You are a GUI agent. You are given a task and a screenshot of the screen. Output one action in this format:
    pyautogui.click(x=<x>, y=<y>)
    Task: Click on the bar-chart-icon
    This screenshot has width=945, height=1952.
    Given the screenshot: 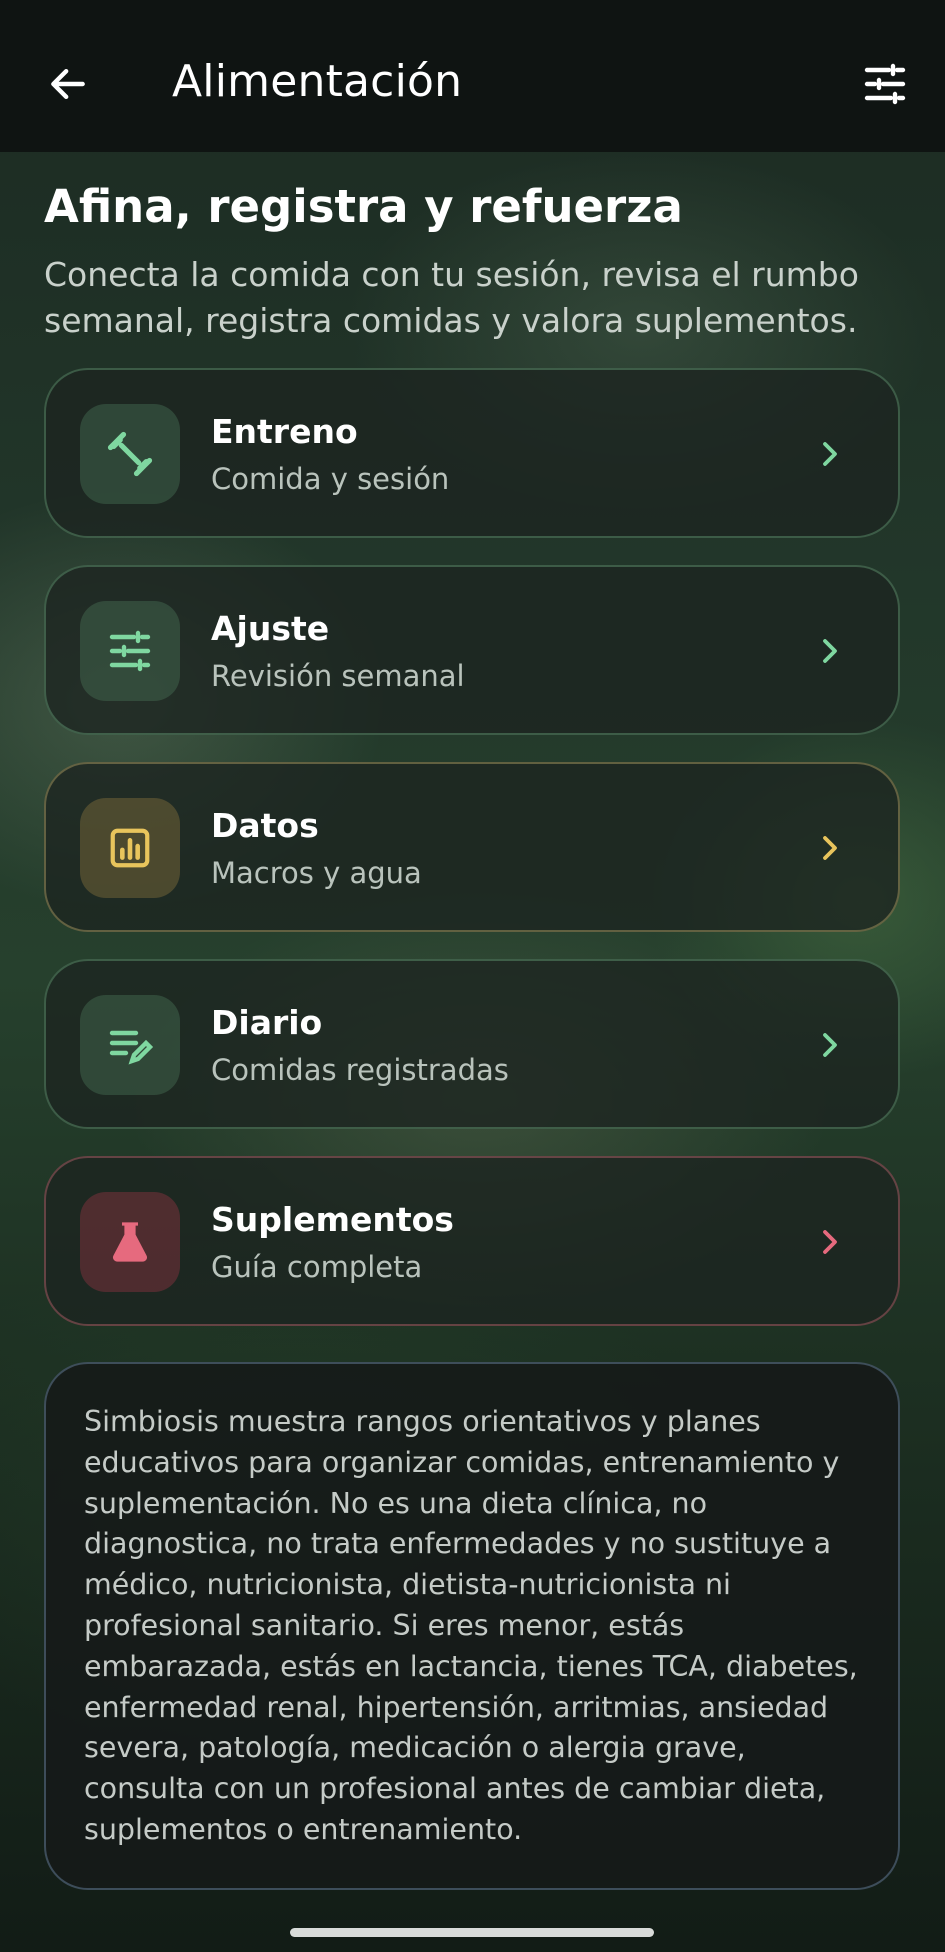 What is the action you would take?
    pyautogui.click(x=130, y=848)
    